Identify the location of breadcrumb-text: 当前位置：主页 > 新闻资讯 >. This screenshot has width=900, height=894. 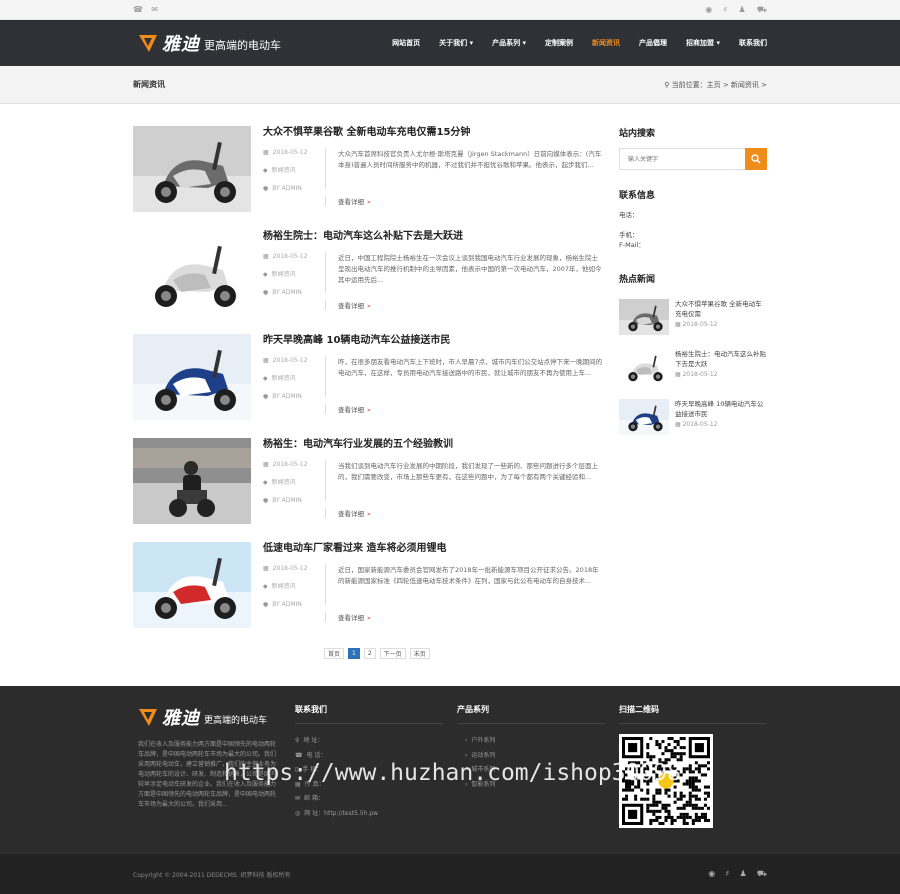
(719, 85).